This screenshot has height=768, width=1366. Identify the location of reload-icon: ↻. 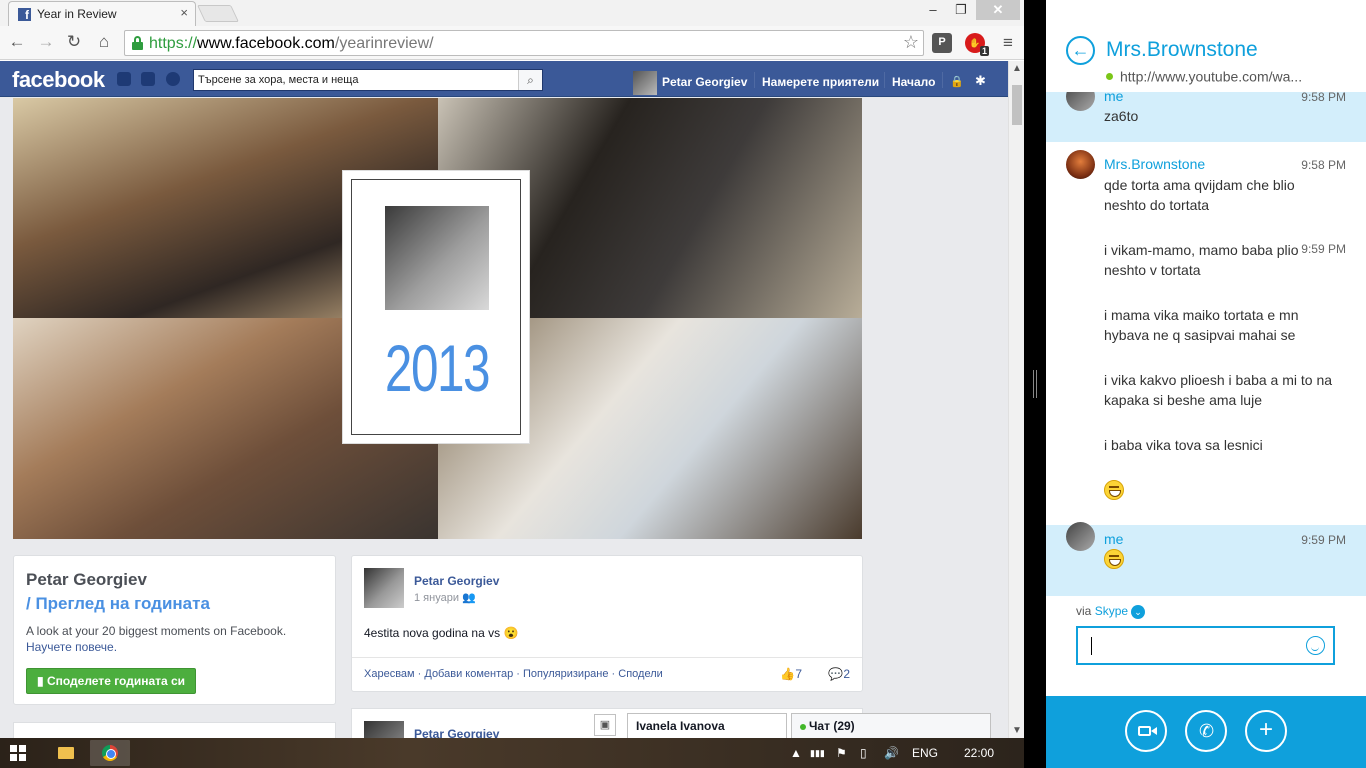
(74, 42).